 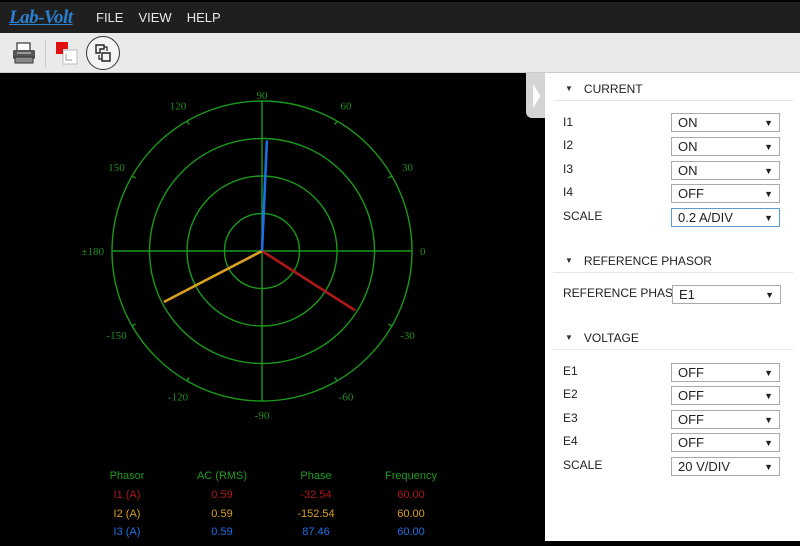 I want to click on e2-label: E2, so click(x=570, y=394).